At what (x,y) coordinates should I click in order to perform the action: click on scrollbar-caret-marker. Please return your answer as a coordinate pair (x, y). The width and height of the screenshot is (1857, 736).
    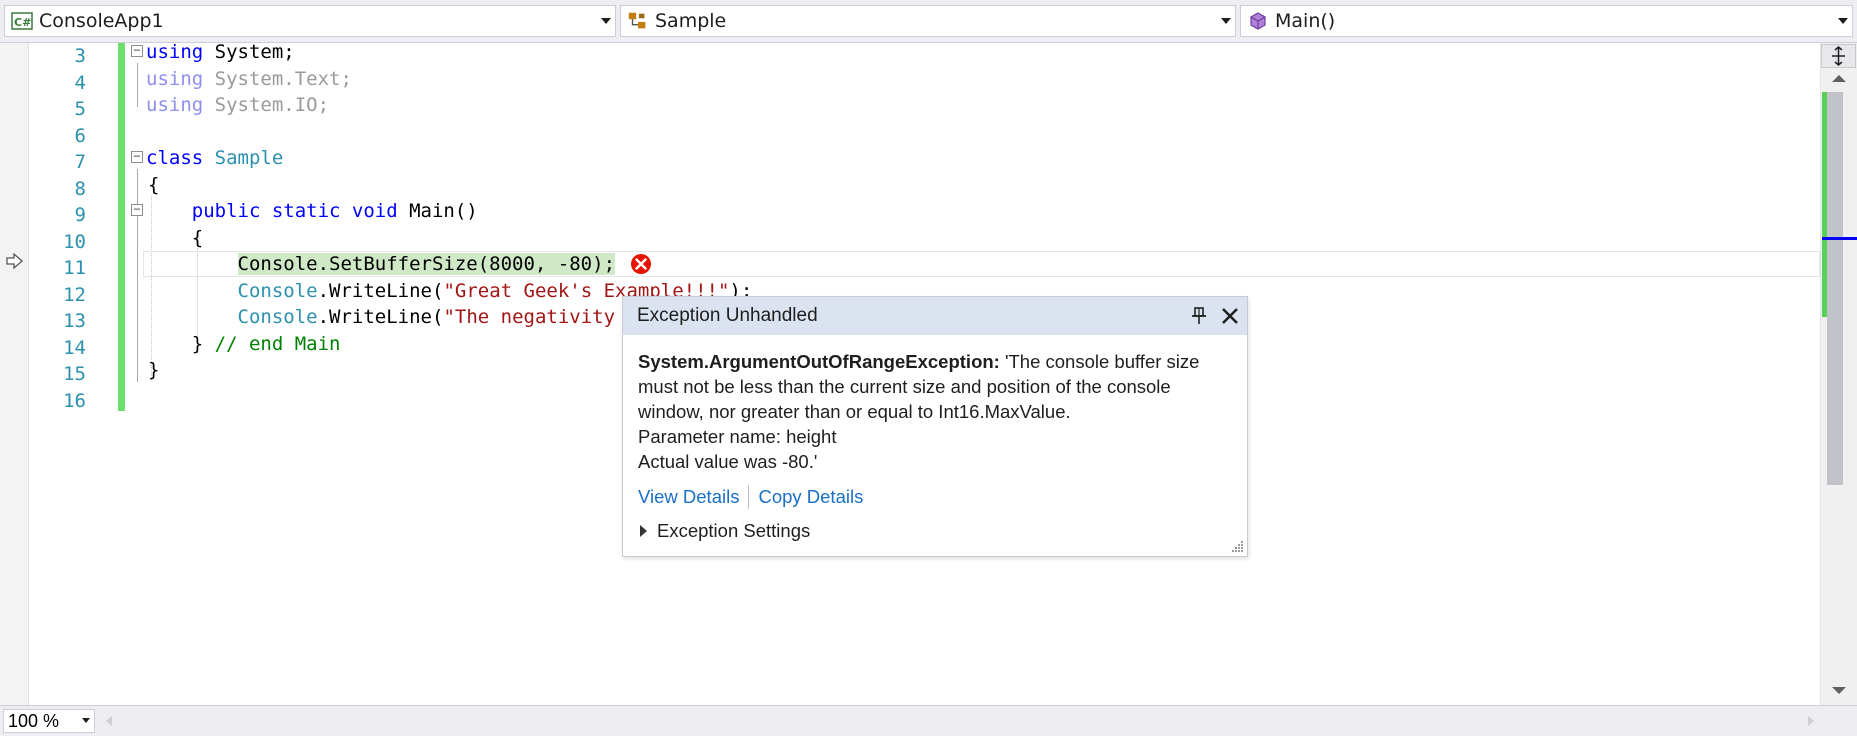
    Looking at the image, I should click on (1839, 238).